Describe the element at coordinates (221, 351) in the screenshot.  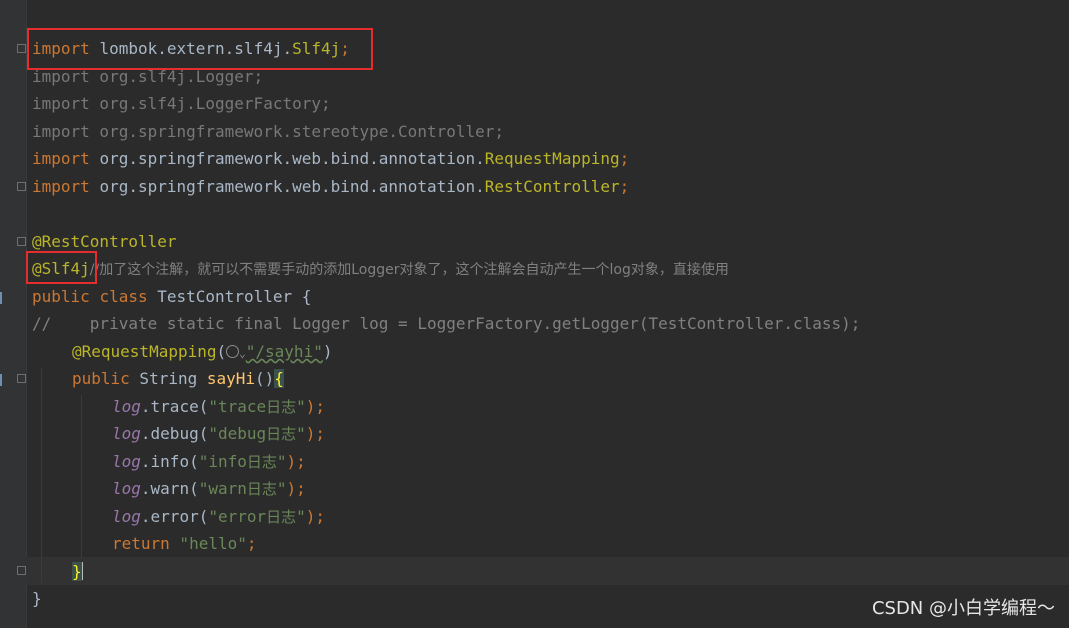
I see `paren: (` at that location.